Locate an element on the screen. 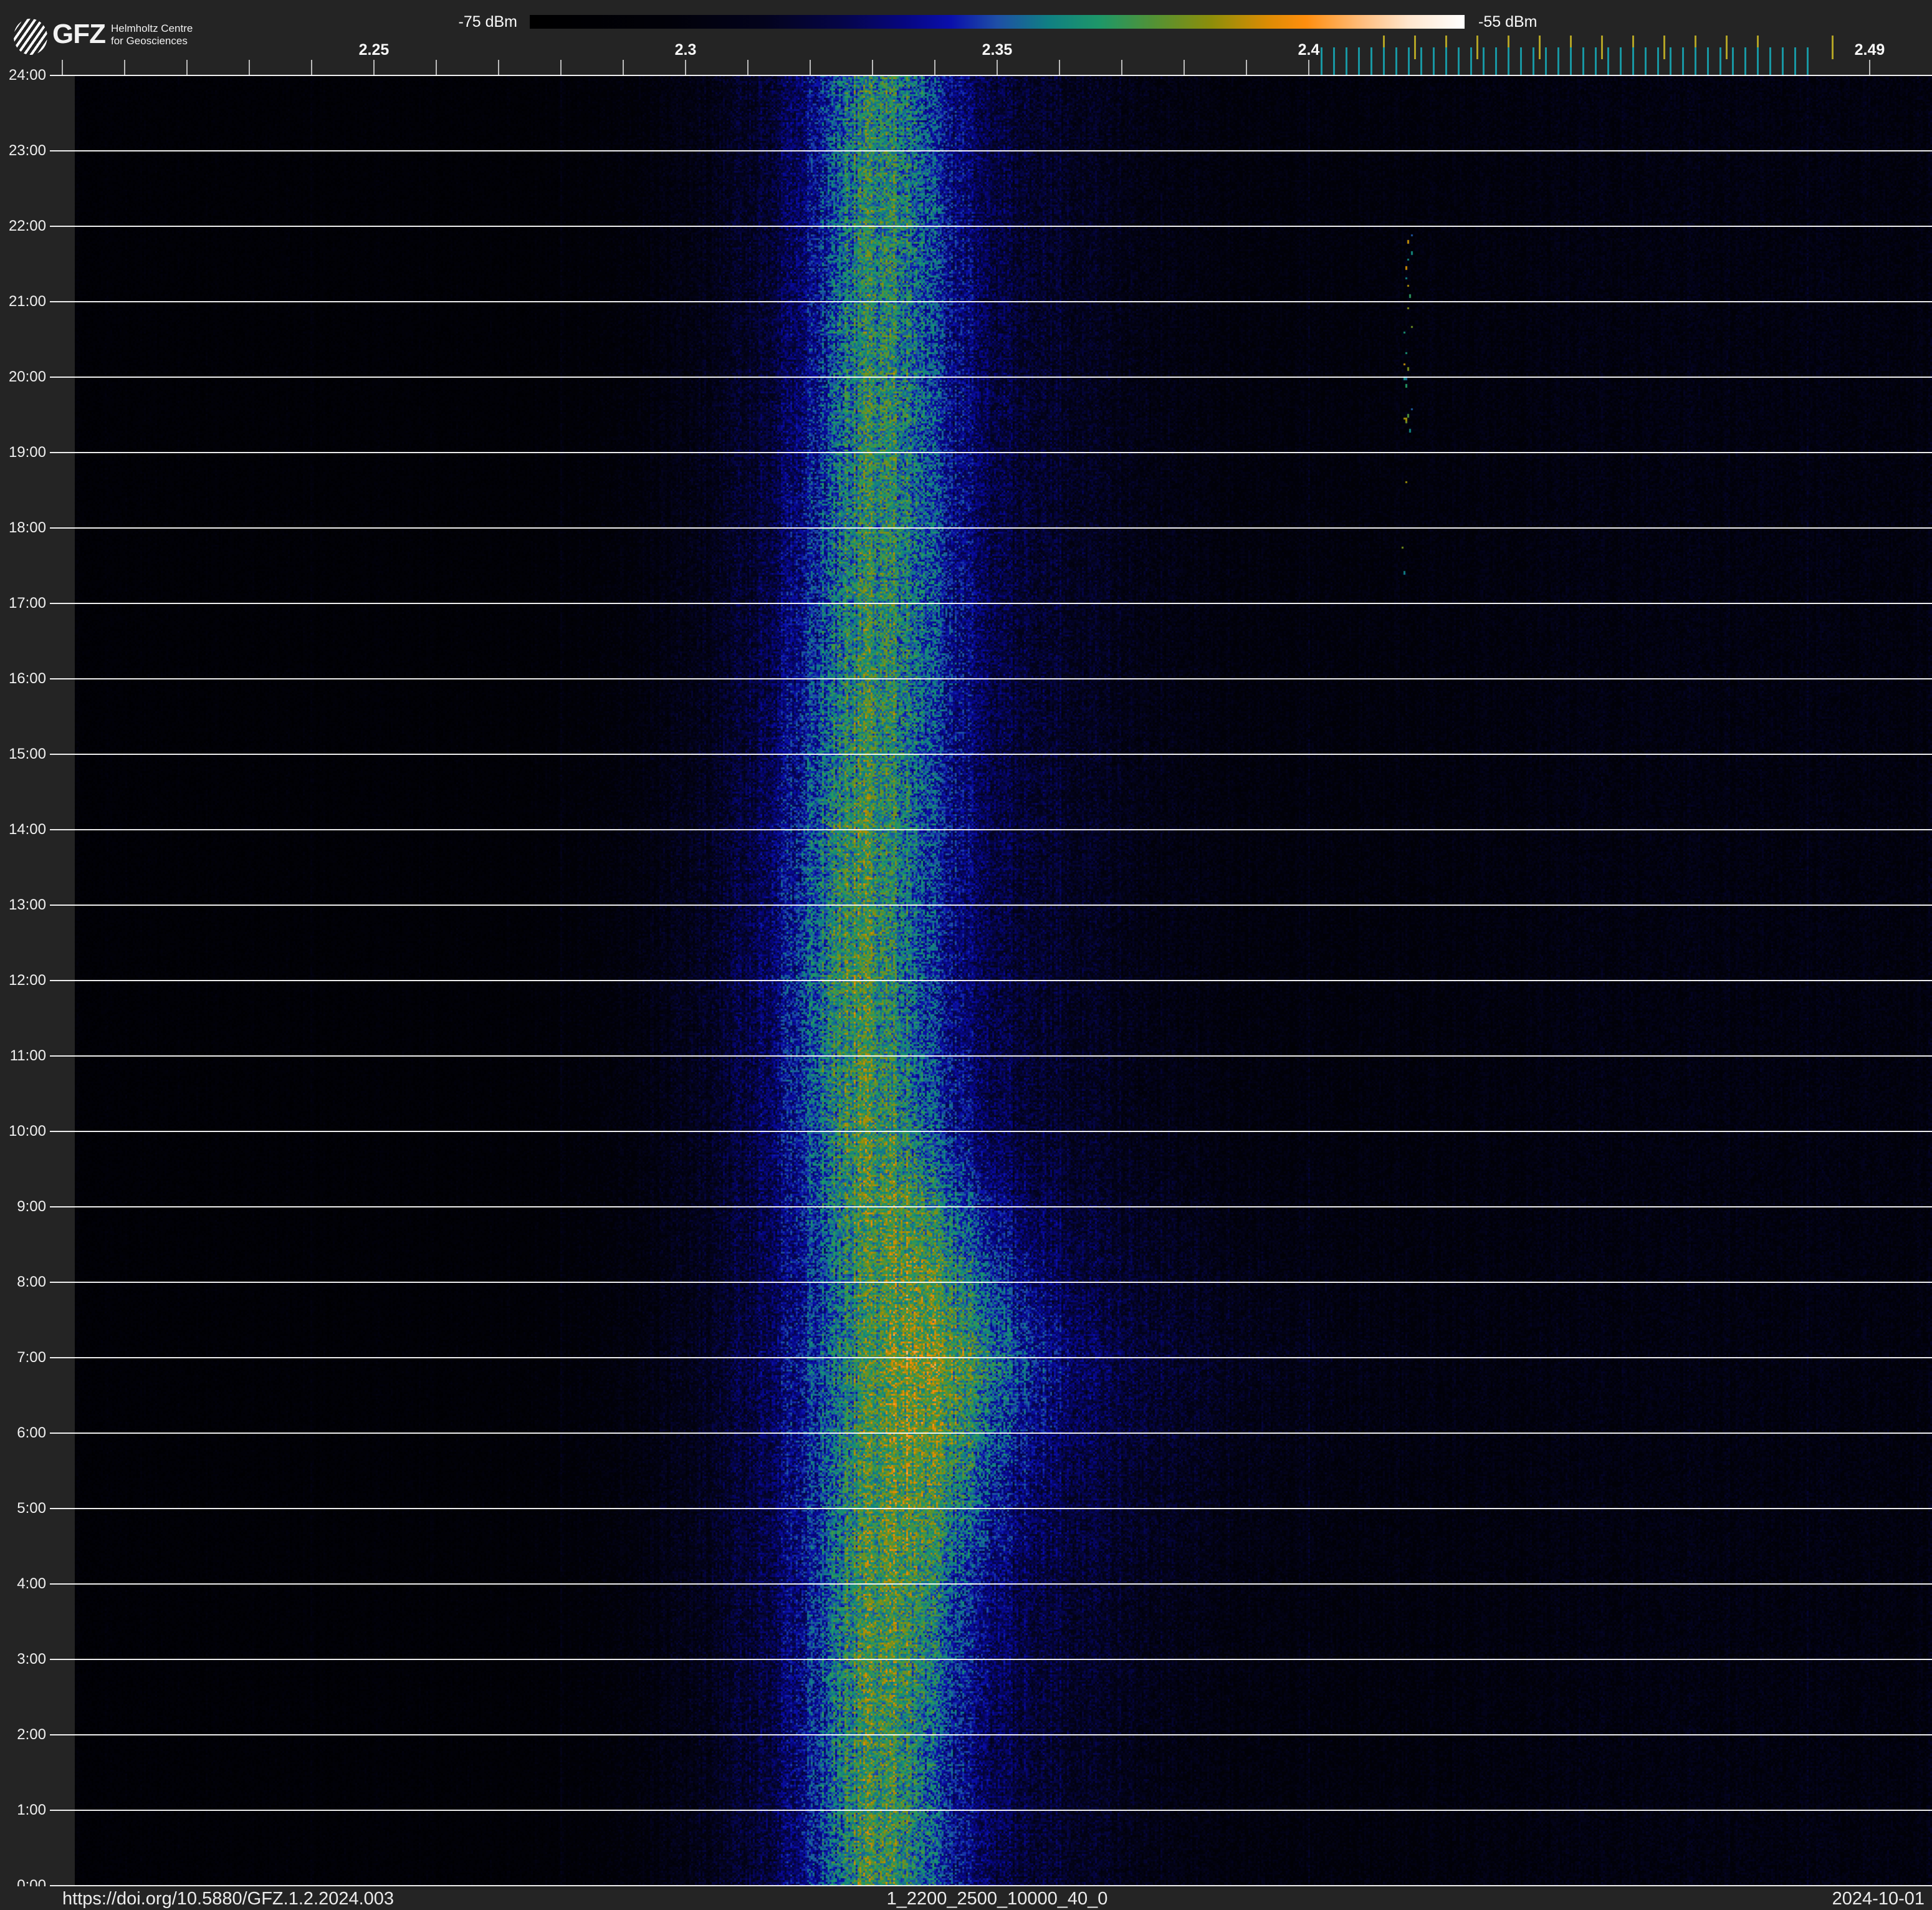 Image resolution: width=1932 pixels, height=1910 pixels. hour-tick-label: 1:00 is located at coordinates (31, 1810).